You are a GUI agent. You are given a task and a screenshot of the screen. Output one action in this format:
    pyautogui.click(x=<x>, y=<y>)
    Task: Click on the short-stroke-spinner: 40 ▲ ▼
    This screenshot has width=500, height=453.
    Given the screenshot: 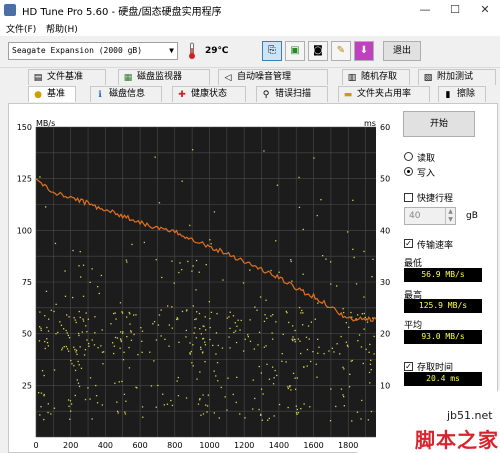 What is the action you would take?
    pyautogui.click(x=430, y=216)
    